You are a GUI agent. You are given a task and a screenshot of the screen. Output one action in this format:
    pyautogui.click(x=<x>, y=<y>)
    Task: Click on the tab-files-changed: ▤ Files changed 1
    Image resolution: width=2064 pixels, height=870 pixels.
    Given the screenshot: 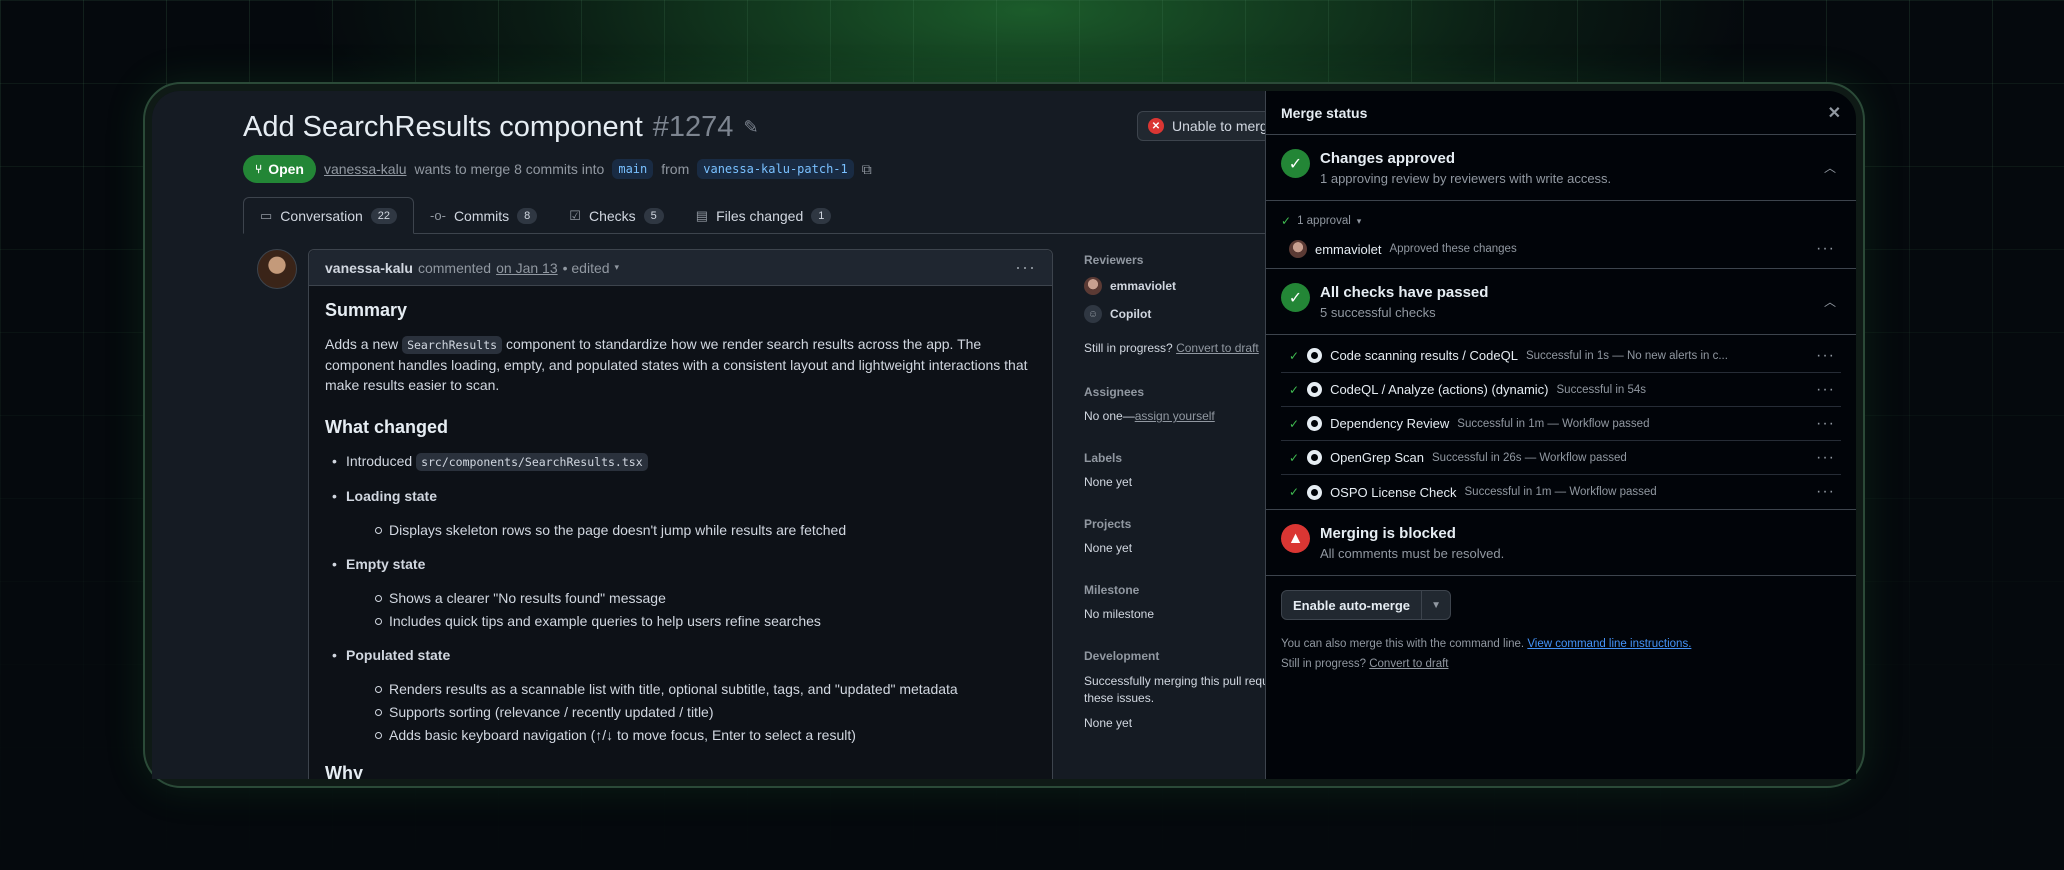 What is the action you would take?
    pyautogui.click(x=764, y=215)
    